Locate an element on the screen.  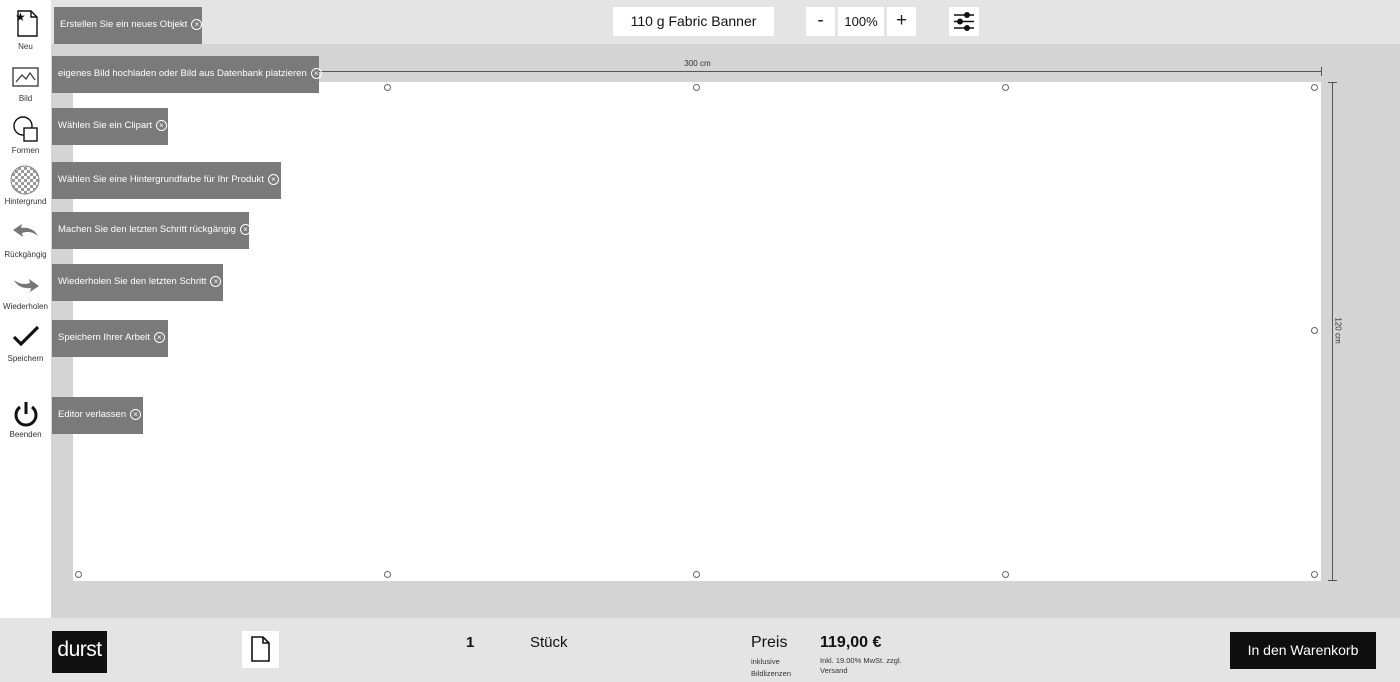
undo-button: Rückgängig is located at coordinates (25, 245).